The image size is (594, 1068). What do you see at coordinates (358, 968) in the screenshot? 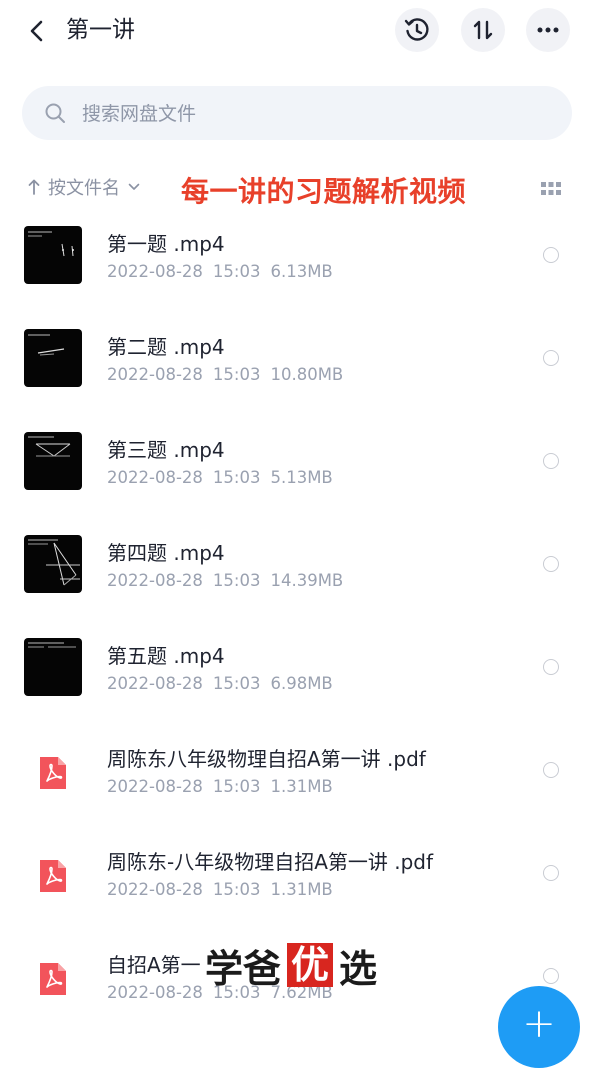
I see `watermark-text-3: 选` at bounding box center [358, 968].